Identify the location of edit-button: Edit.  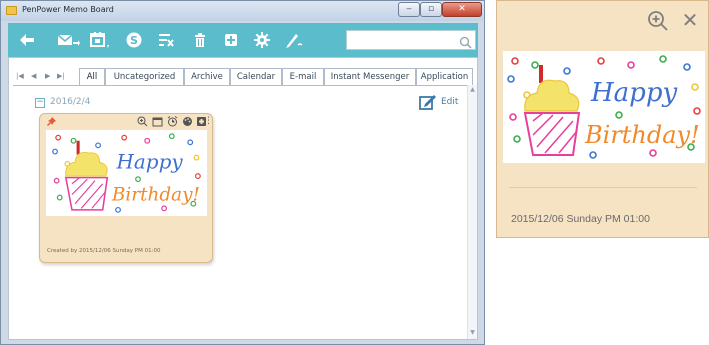
(439, 102).